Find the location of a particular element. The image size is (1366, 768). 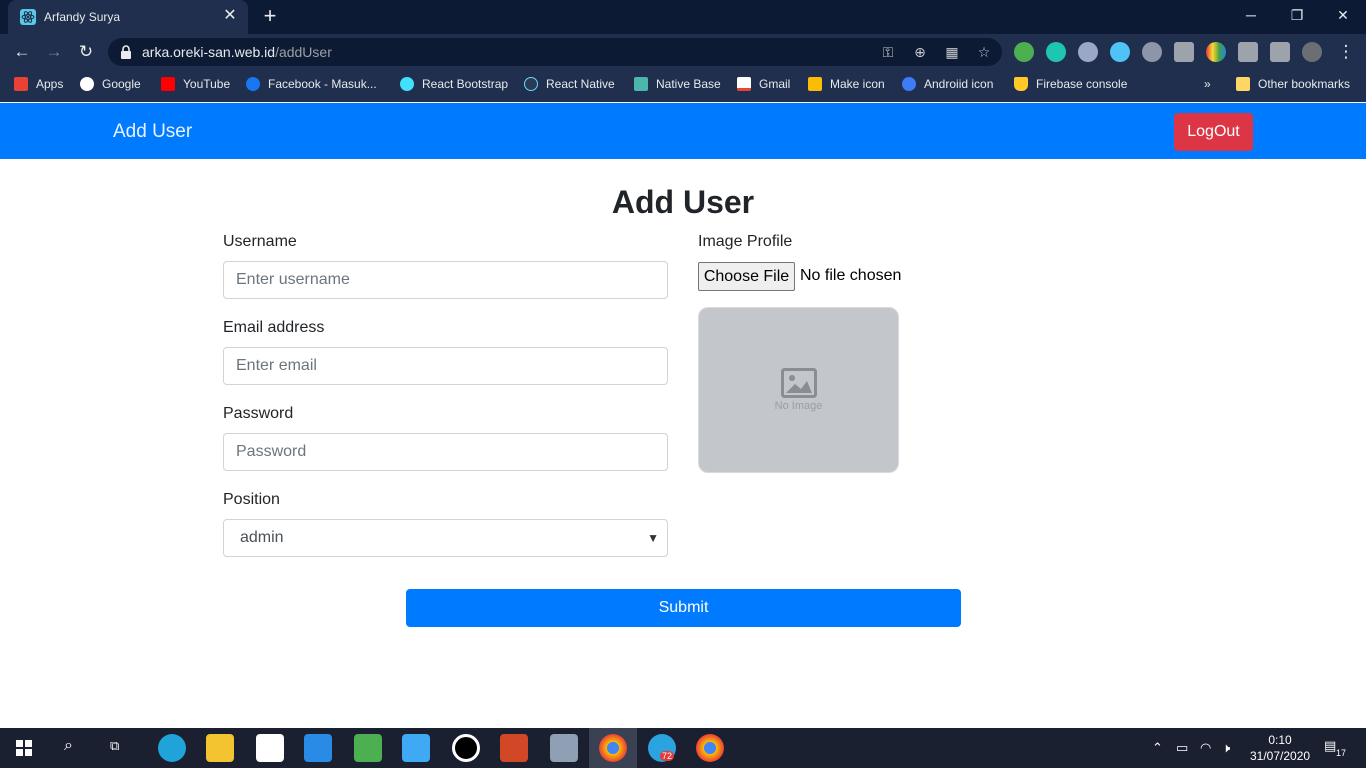

camera-icon is located at coordinates (1184, 52).